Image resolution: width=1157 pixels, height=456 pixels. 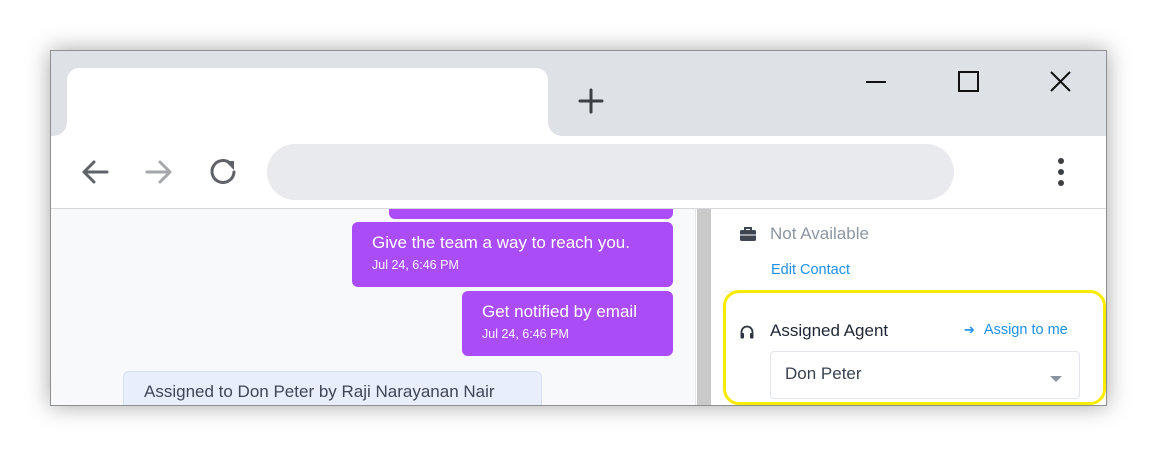 What do you see at coordinates (1056, 379) in the screenshot?
I see `chevron-down-icon` at bounding box center [1056, 379].